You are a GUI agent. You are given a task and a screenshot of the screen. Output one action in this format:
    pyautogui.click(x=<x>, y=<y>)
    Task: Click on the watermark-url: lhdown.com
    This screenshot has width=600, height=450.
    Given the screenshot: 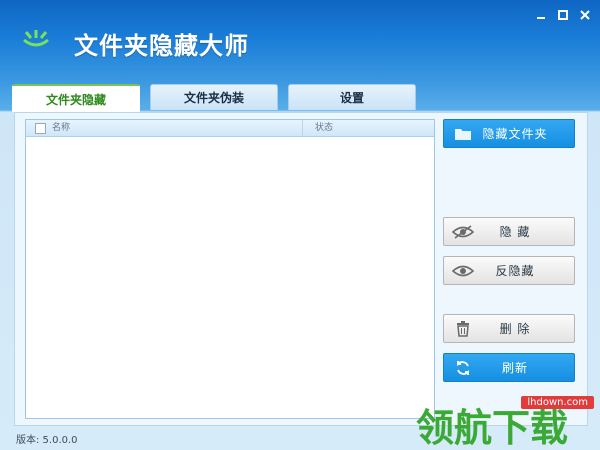 What is the action you would take?
    pyautogui.click(x=557, y=402)
    